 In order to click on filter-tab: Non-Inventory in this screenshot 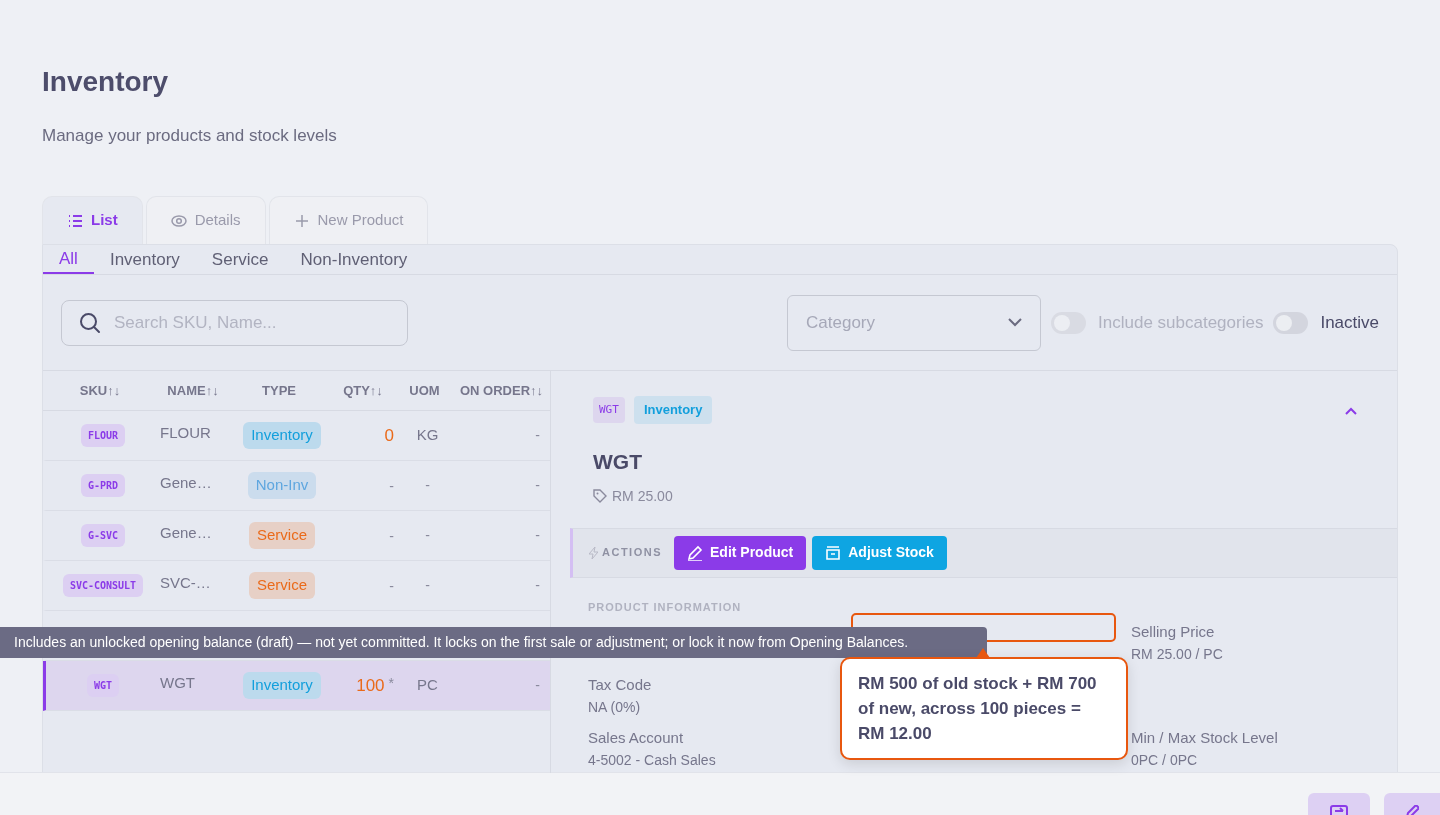, I will do `click(354, 259)`.